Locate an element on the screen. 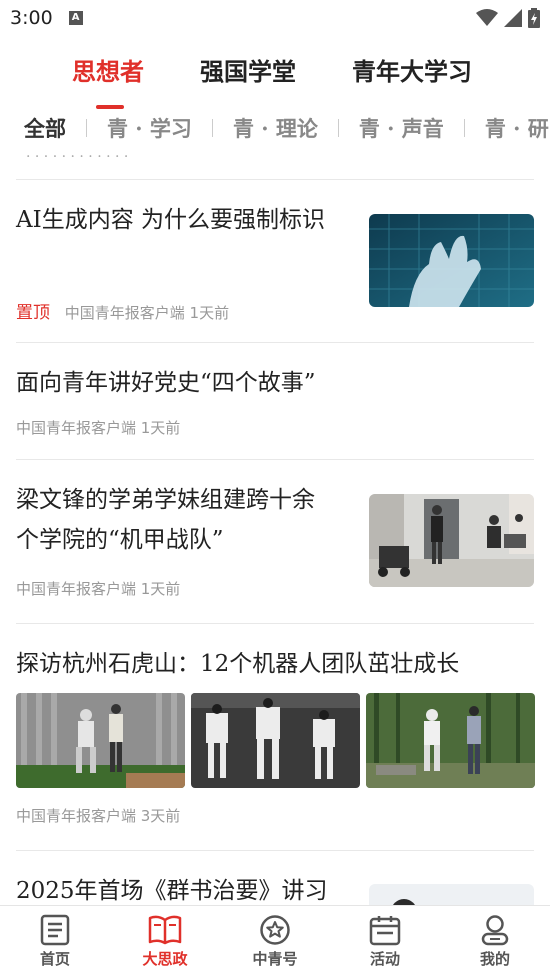 The height and width of the screenshot is (979, 550). list-item: · · · · · · · · · · · · is located at coordinates (275, 167).